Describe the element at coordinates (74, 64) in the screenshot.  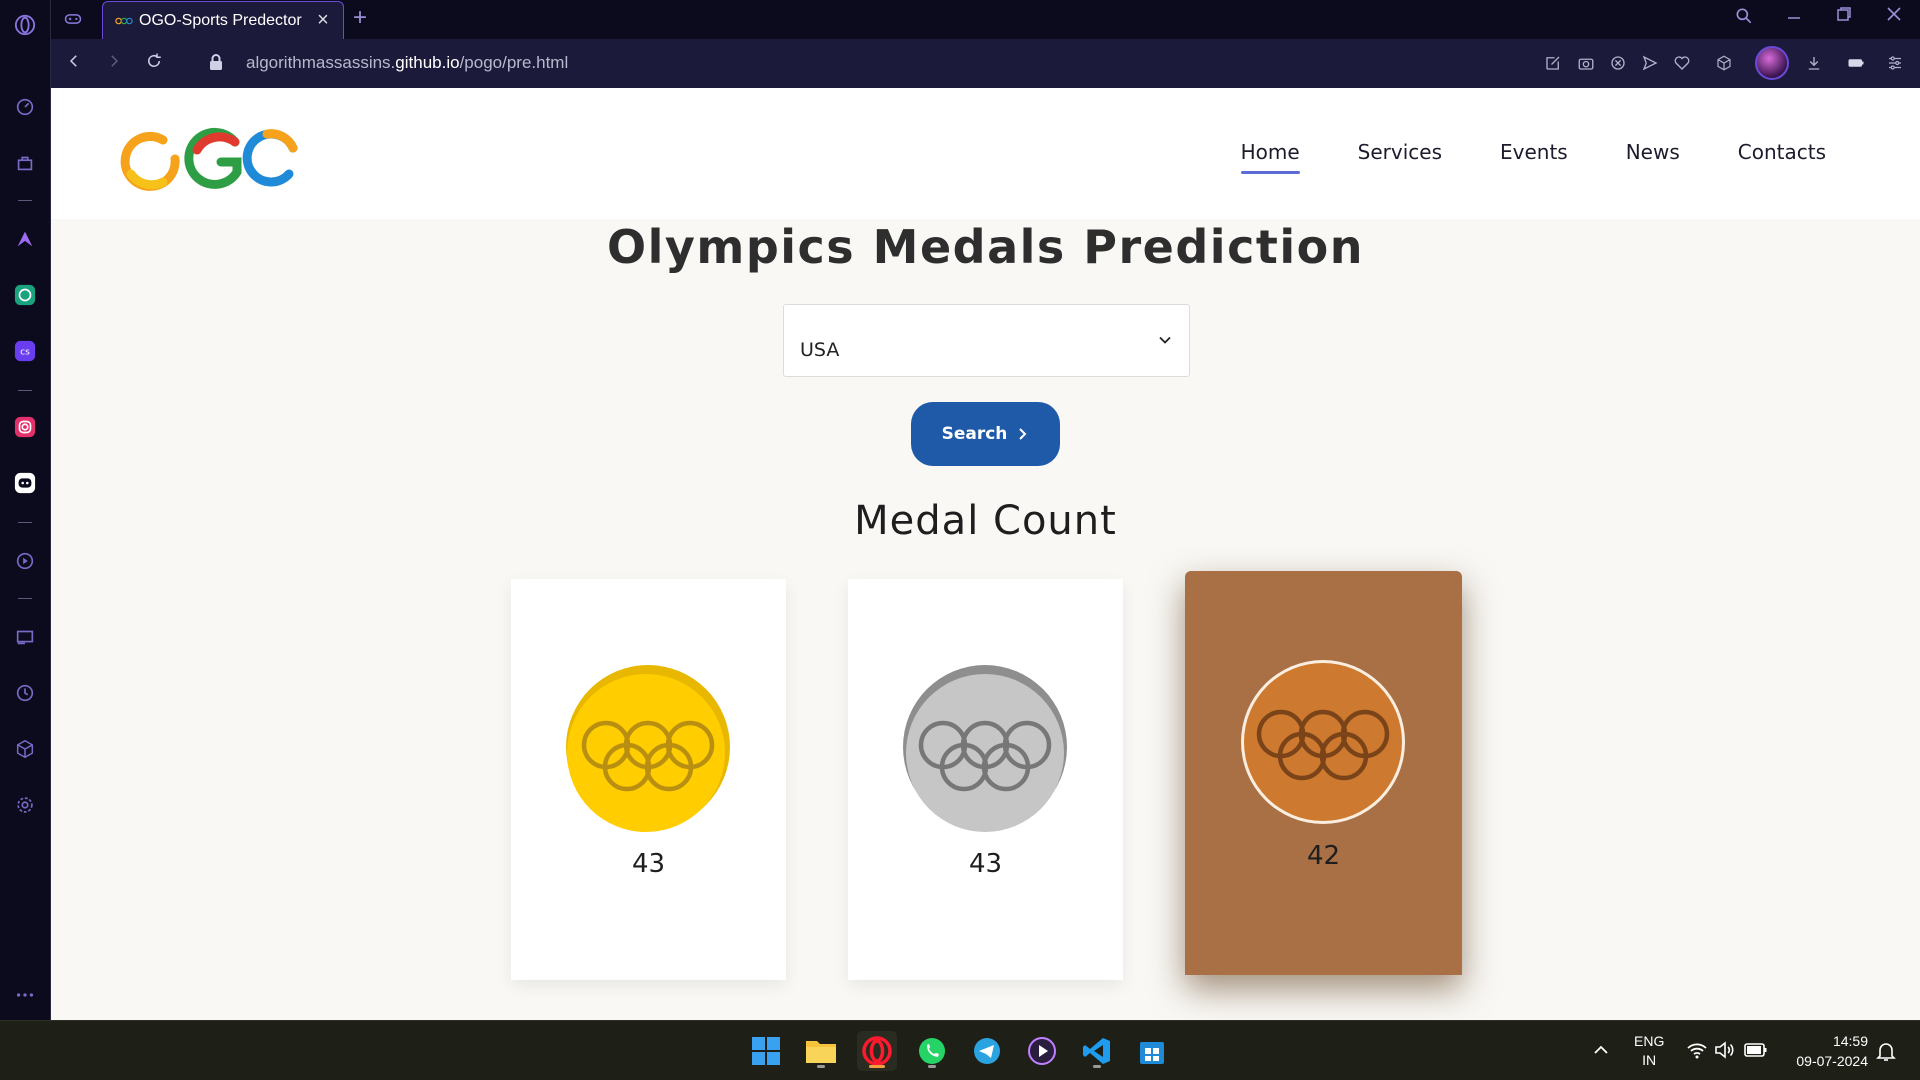
I see `back-button` at that location.